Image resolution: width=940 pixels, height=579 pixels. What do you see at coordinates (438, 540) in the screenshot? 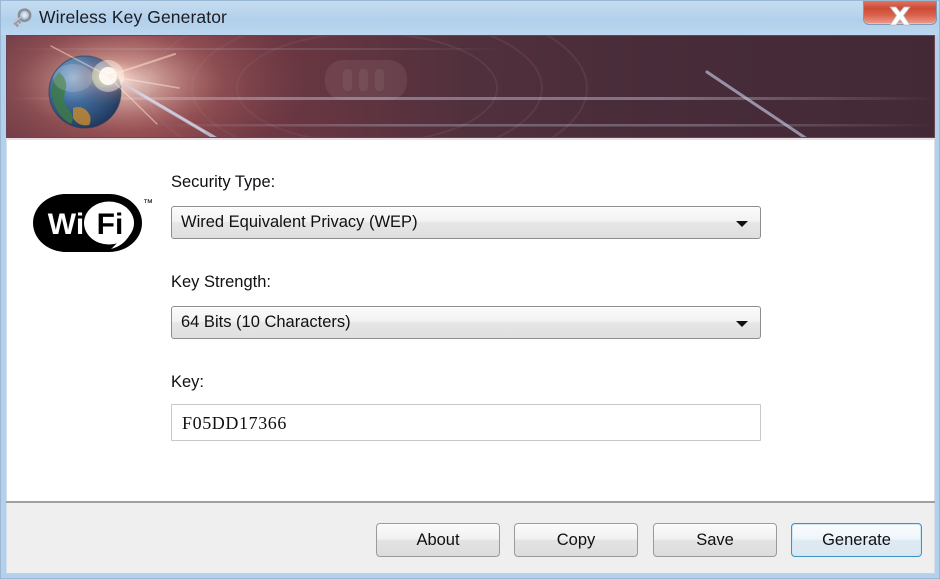
I see `about-button: About` at bounding box center [438, 540].